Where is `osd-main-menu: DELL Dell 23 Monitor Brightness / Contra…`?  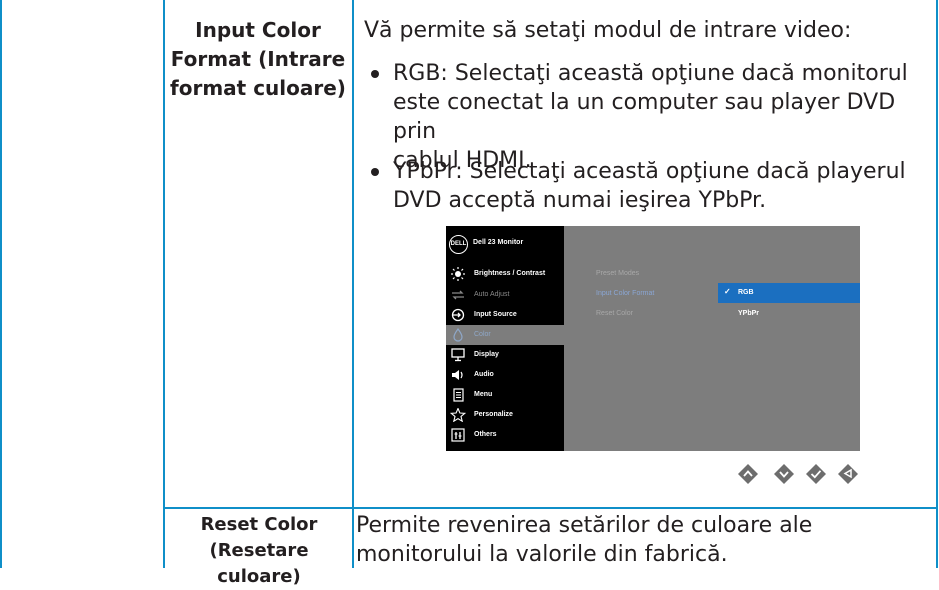
osd-main-menu: DELL Dell 23 Monitor Brightness / Contra… is located at coordinates (505, 338).